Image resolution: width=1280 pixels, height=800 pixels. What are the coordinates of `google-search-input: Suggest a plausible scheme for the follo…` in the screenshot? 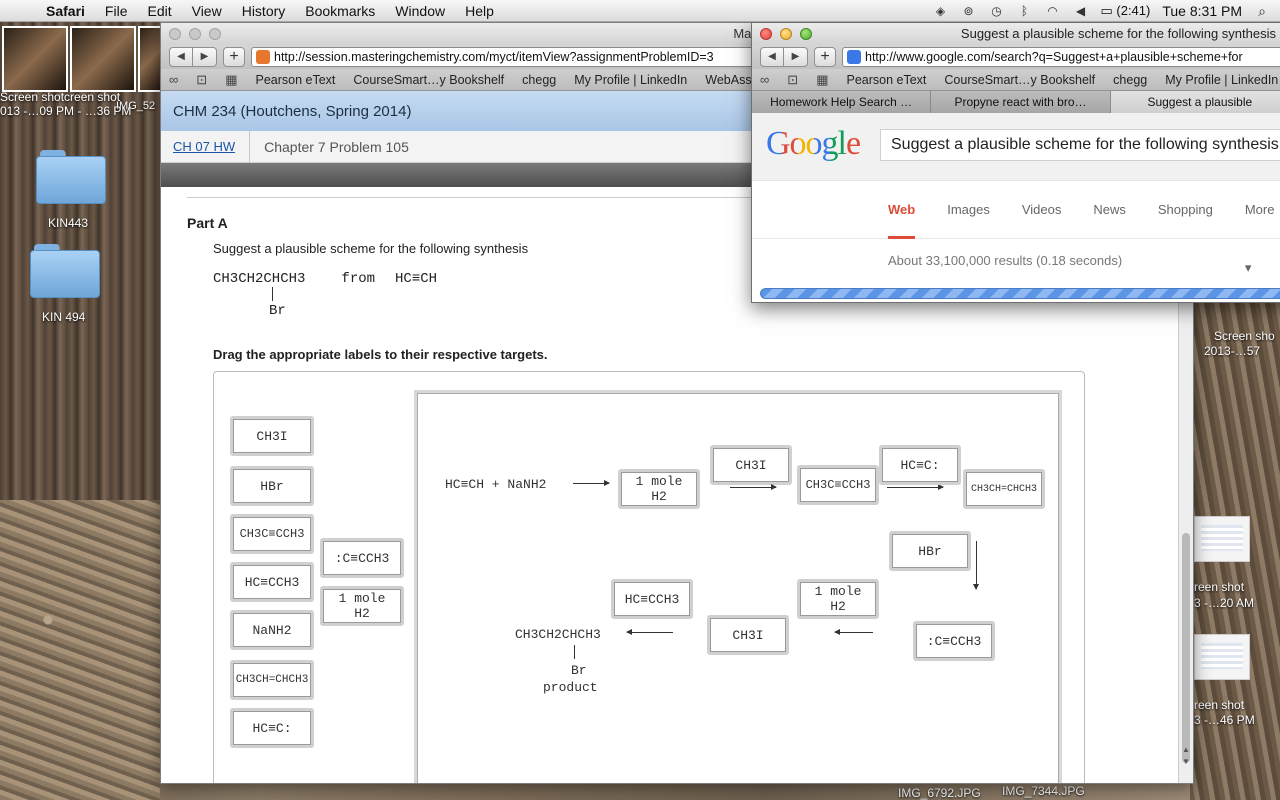 It's located at (1080, 145).